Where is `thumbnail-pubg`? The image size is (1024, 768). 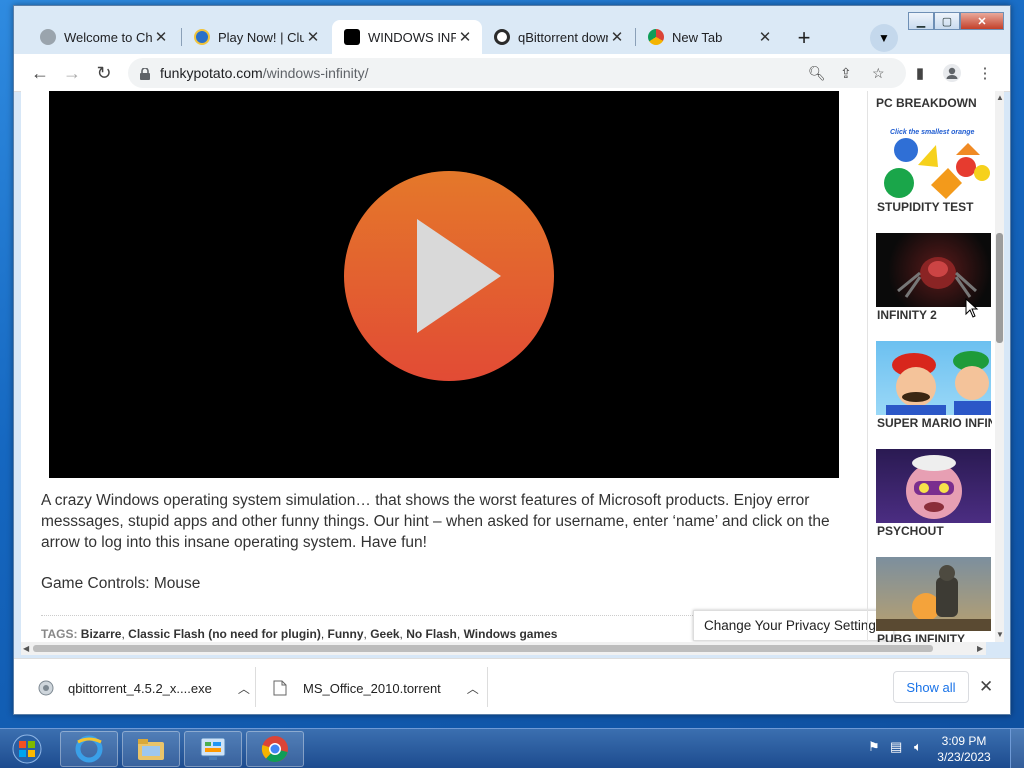 thumbnail-pubg is located at coordinates (933, 594).